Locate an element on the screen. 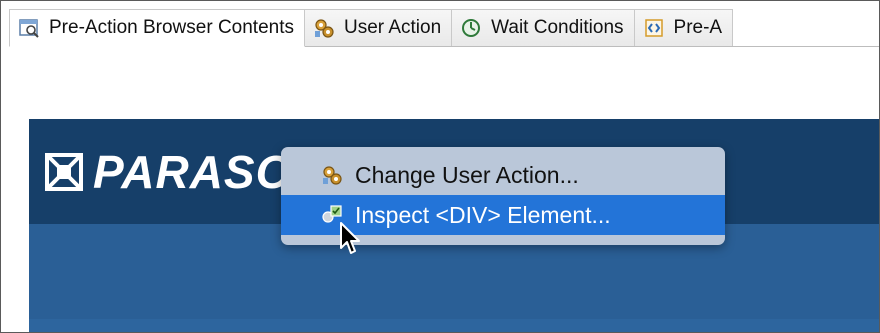 The width and height of the screenshot is (880, 333). tab-label: Pre-Action Browser Contents is located at coordinates (171, 27).